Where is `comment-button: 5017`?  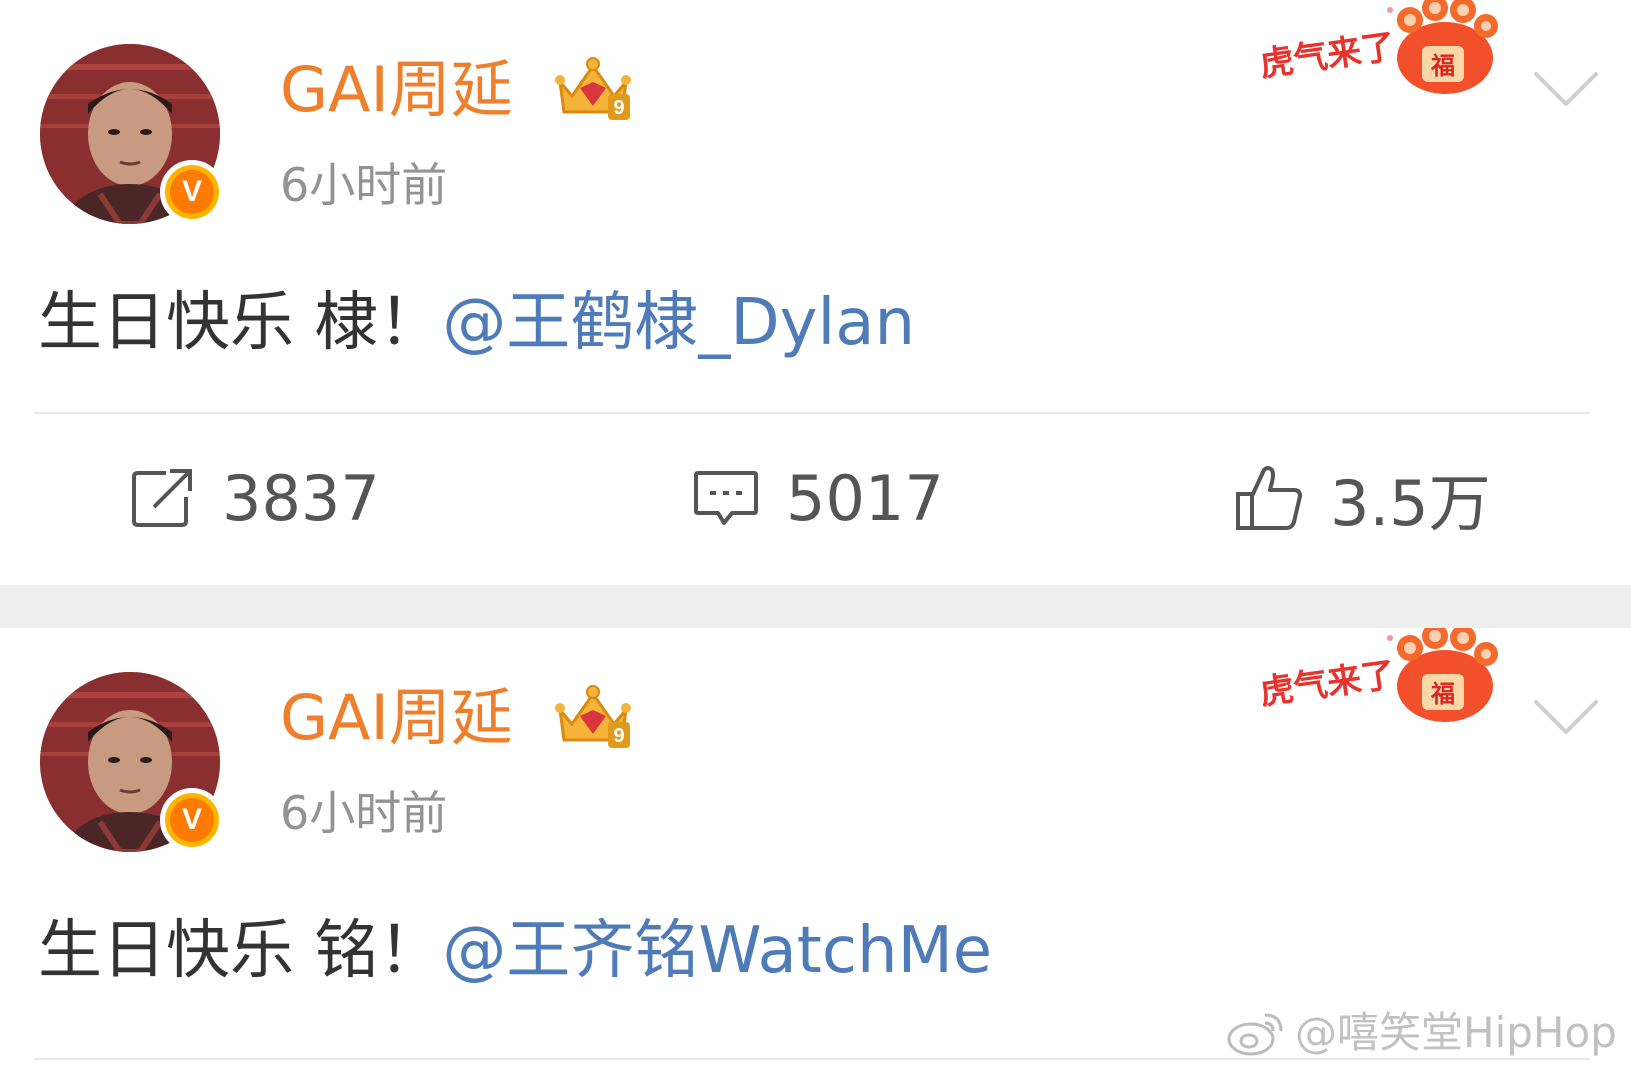 comment-button: 5017 is located at coordinates (818, 498).